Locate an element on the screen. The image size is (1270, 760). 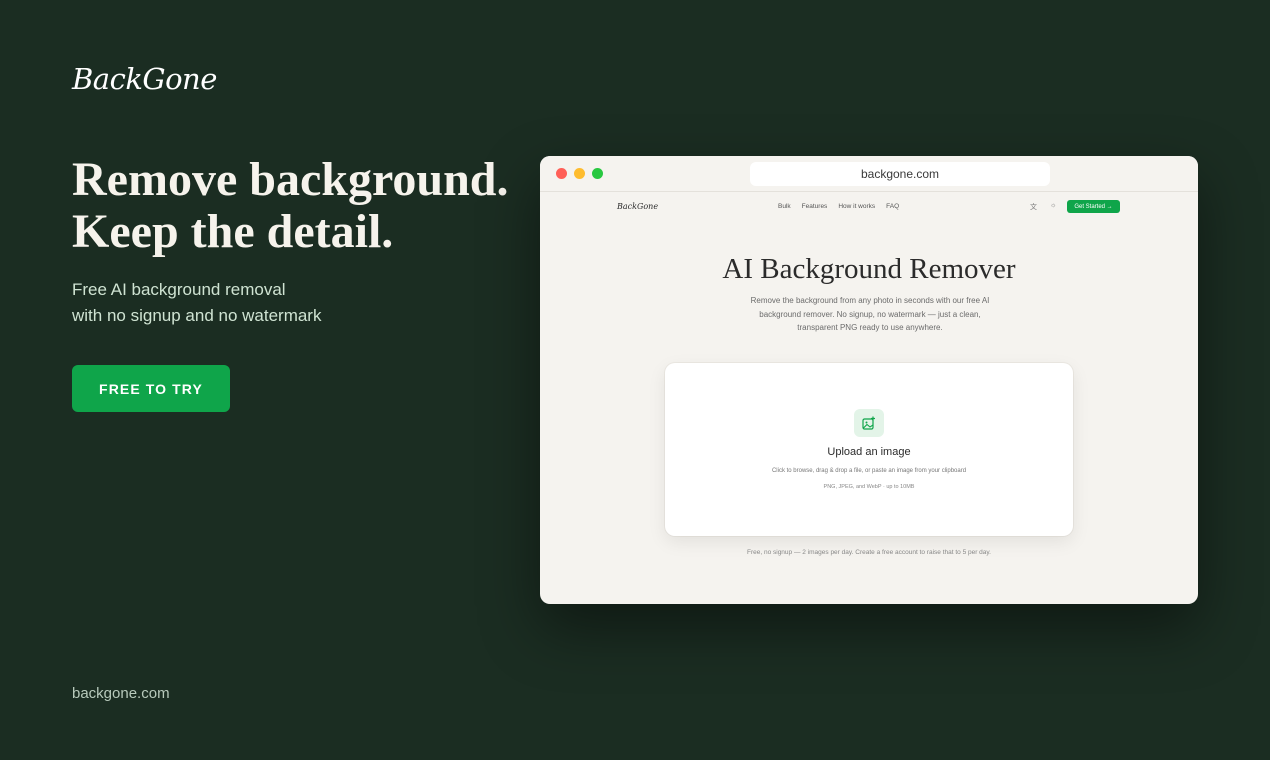
browser-chrome: backgone.com is located at coordinates (869, 174).